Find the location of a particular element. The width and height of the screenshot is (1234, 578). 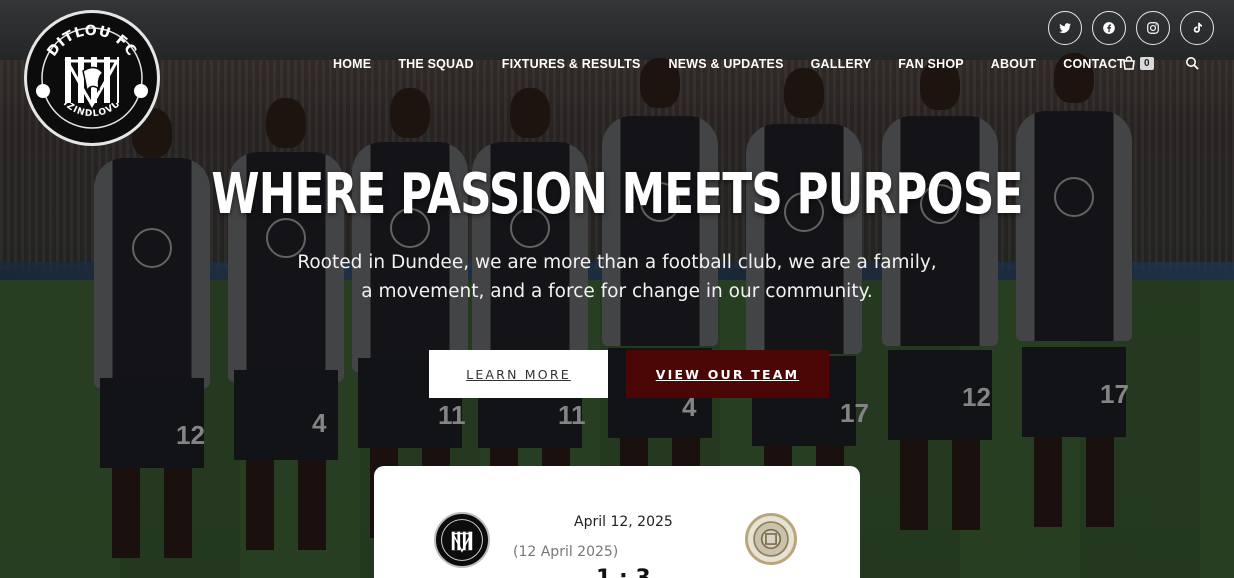

tiktok-icon is located at coordinates (1197, 27).